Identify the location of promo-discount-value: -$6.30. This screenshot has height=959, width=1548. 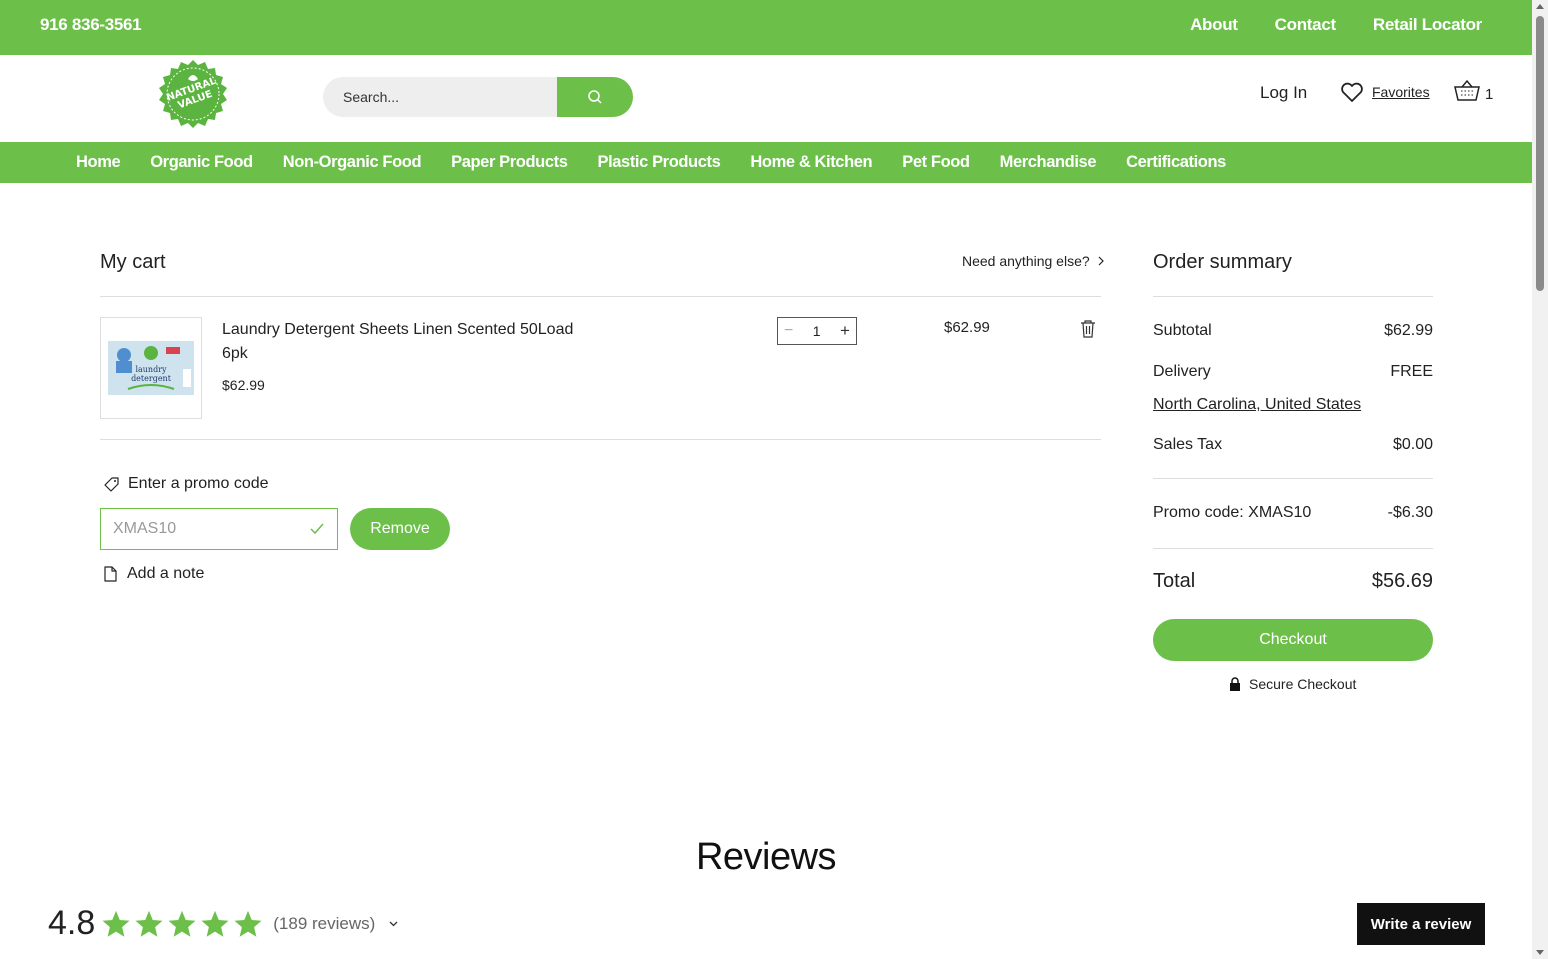
(1410, 512).